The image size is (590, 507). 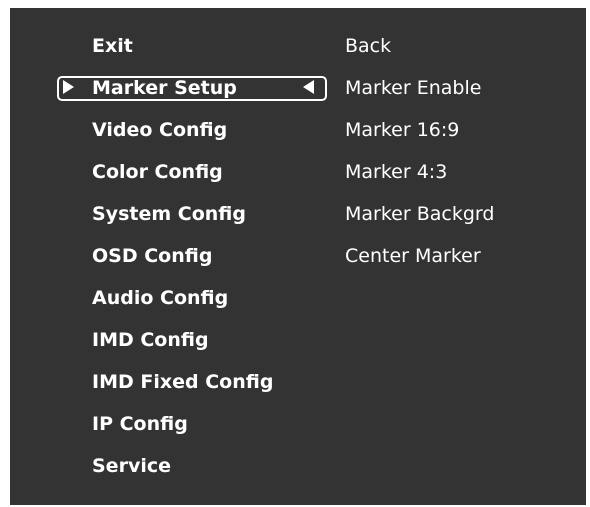 What do you see at coordinates (68, 87) in the screenshot?
I see `arrow-right-icon` at bounding box center [68, 87].